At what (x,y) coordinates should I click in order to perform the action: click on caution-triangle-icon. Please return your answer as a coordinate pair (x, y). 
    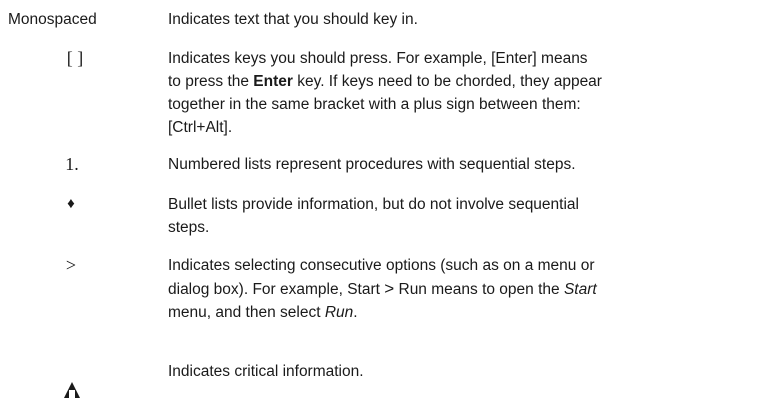
    Looking at the image, I should click on (72, 390).